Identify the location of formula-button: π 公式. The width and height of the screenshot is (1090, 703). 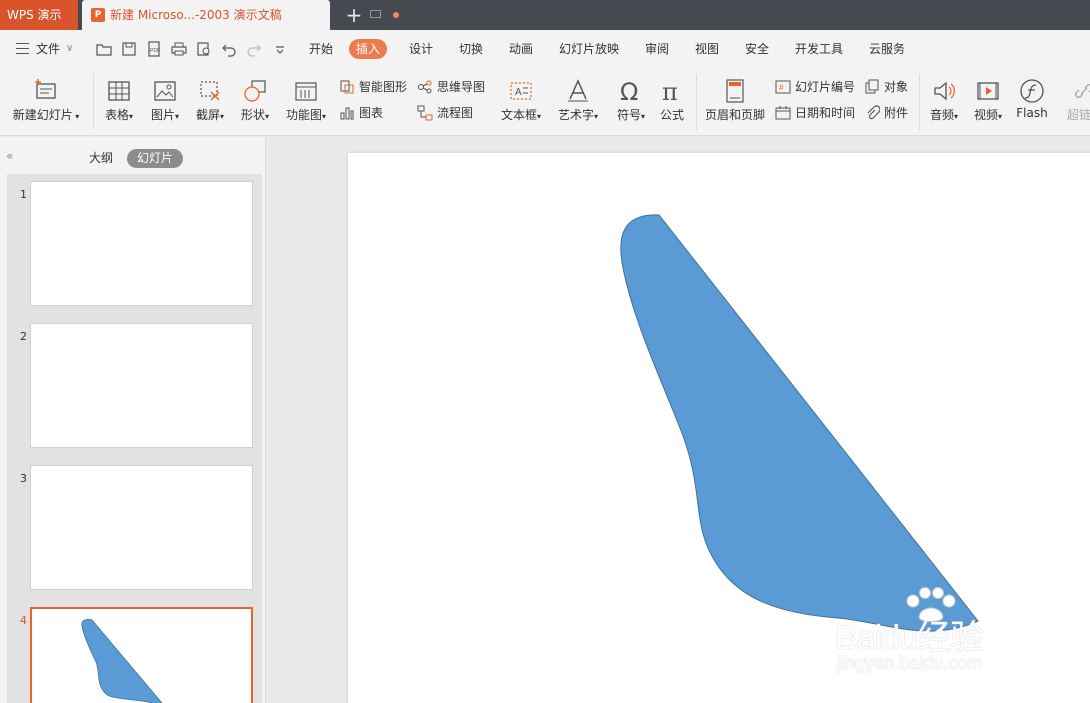
(672, 102).